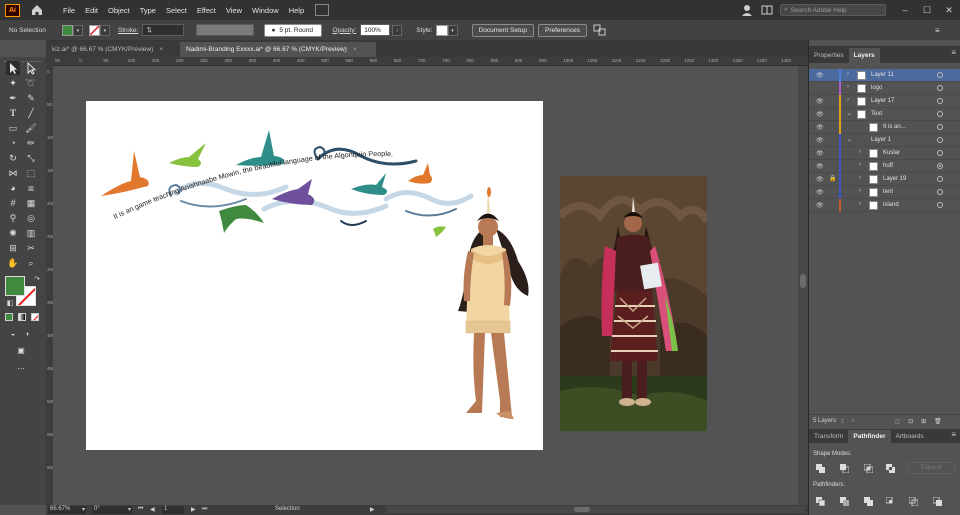 The height and width of the screenshot is (515, 960). I want to click on stroke-swatch, so click(94, 30).